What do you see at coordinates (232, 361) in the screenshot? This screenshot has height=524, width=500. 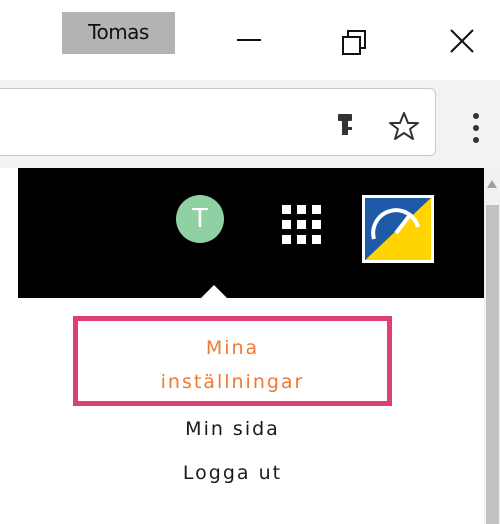 I see `menu-item-settings: Mina inställningar` at bounding box center [232, 361].